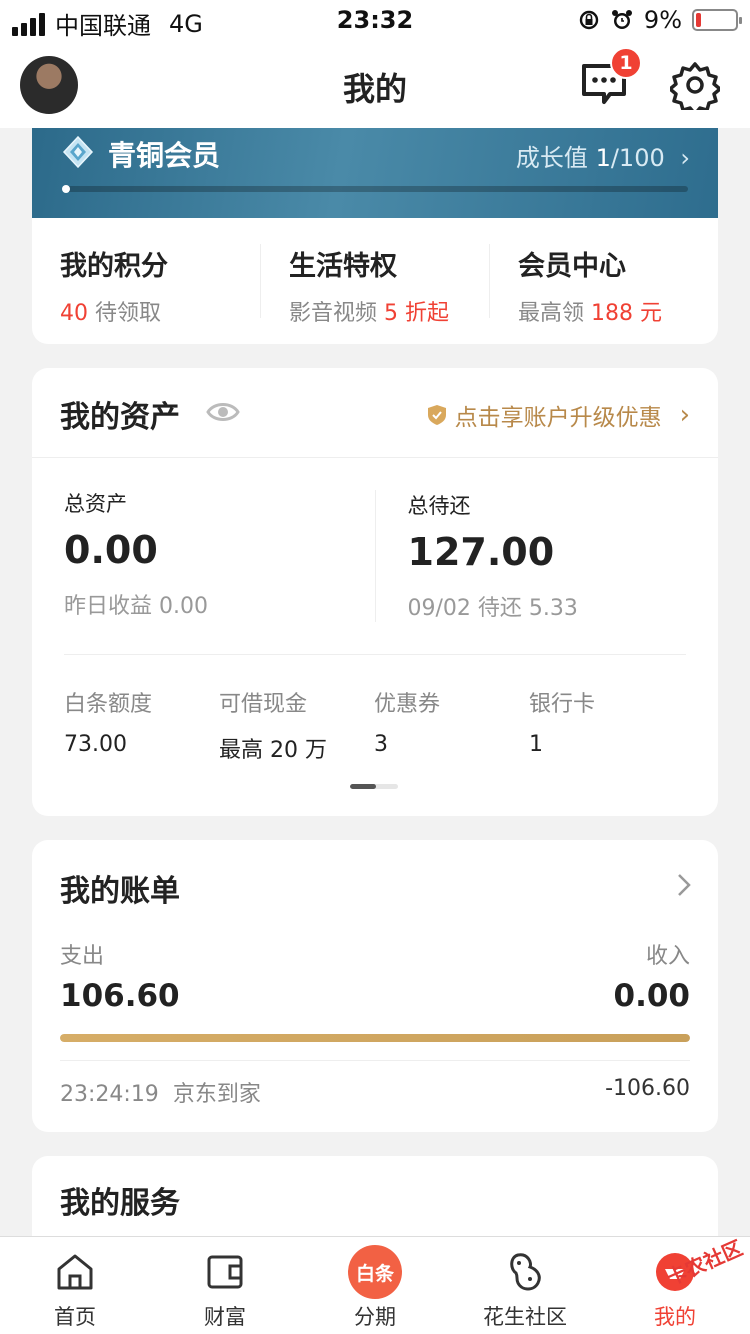  Describe the element at coordinates (481, 552) in the screenshot. I see `total-due-value: 127.00` at that location.